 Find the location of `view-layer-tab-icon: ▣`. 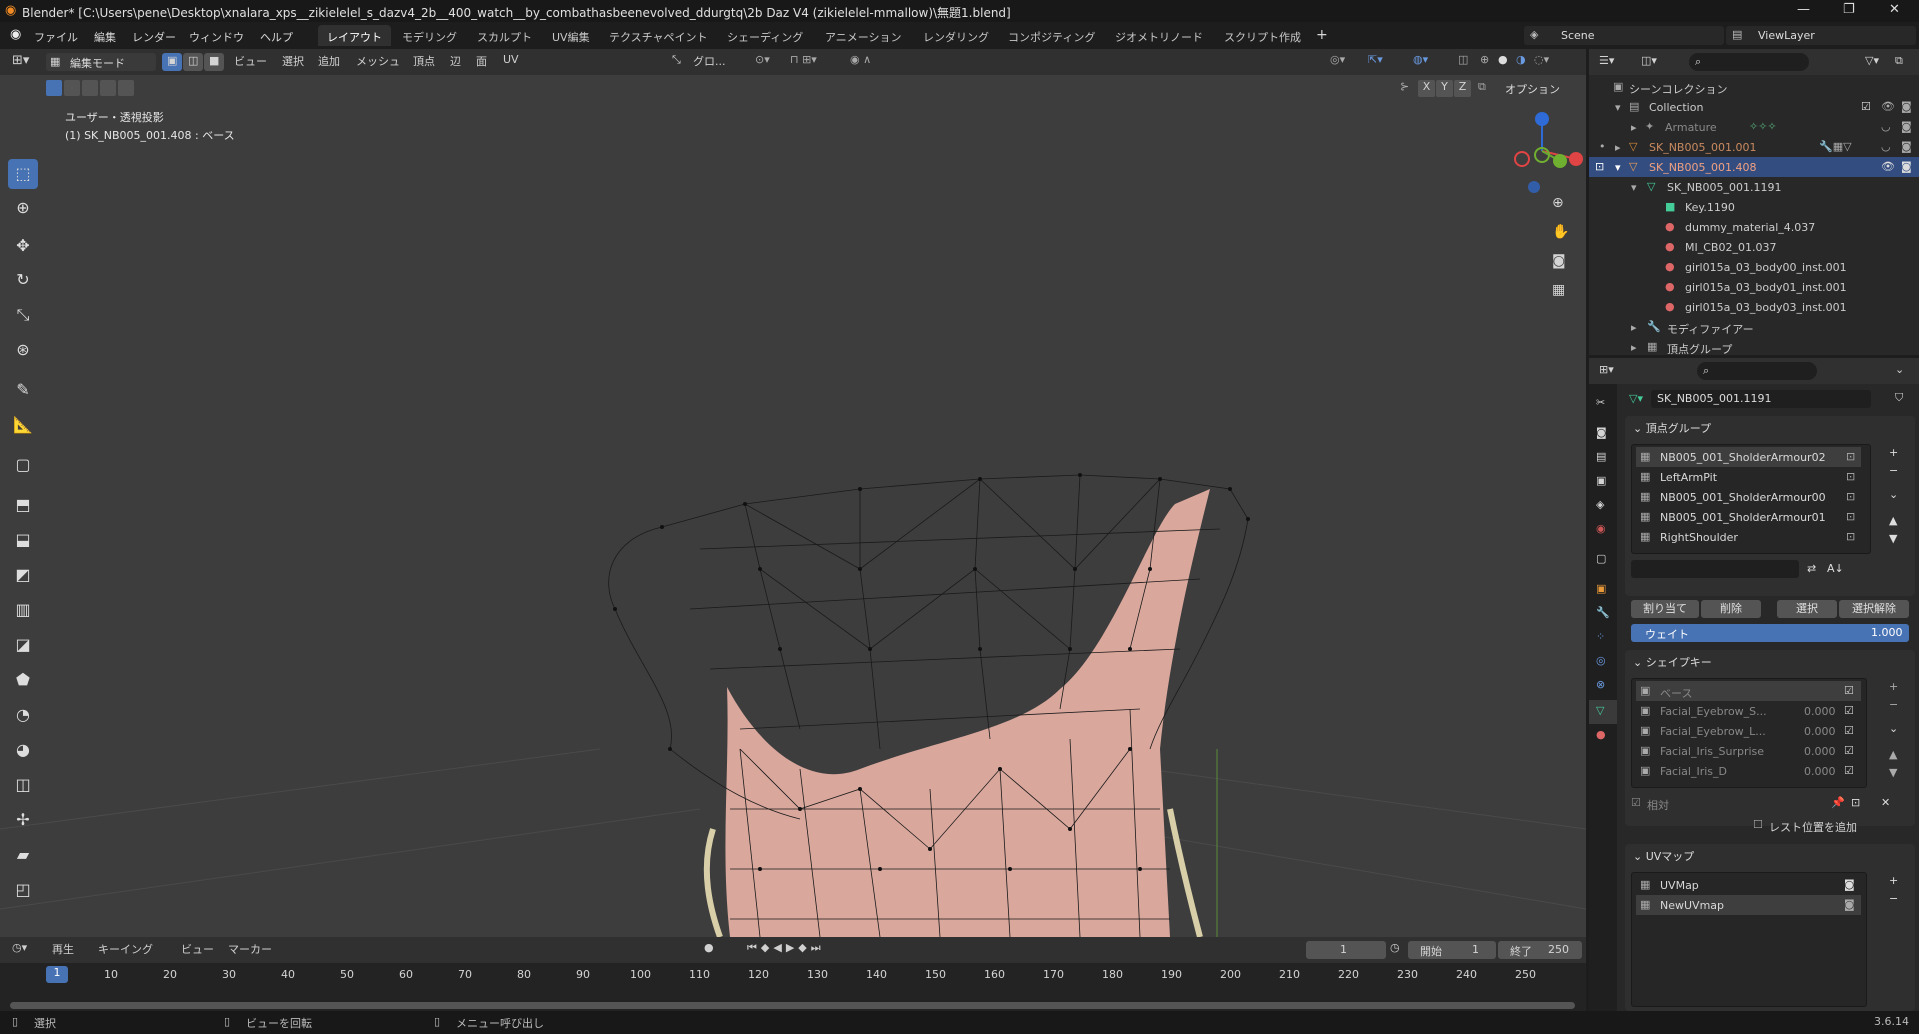

view-layer-tab-icon: ▣ is located at coordinates (1601, 480).